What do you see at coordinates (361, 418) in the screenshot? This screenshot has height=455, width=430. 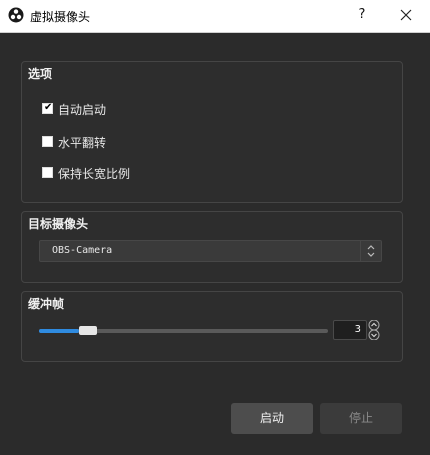 I see `stop-button: 停止` at bounding box center [361, 418].